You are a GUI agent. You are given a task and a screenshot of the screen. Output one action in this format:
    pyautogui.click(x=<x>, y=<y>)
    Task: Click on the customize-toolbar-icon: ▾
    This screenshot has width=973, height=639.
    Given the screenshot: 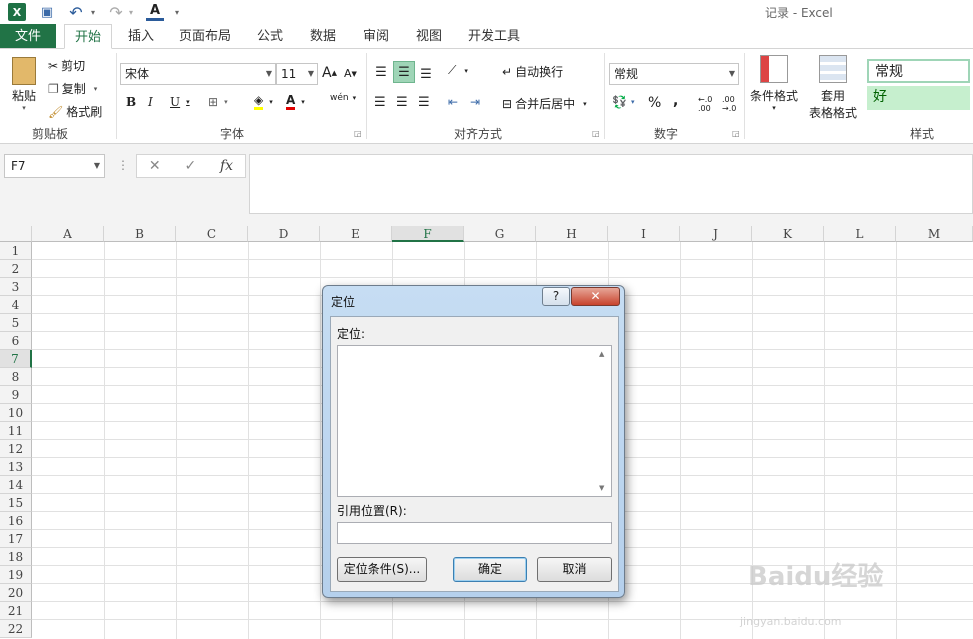 What is the action you would take?
    pyautogui.click(x=177, y=12)
    